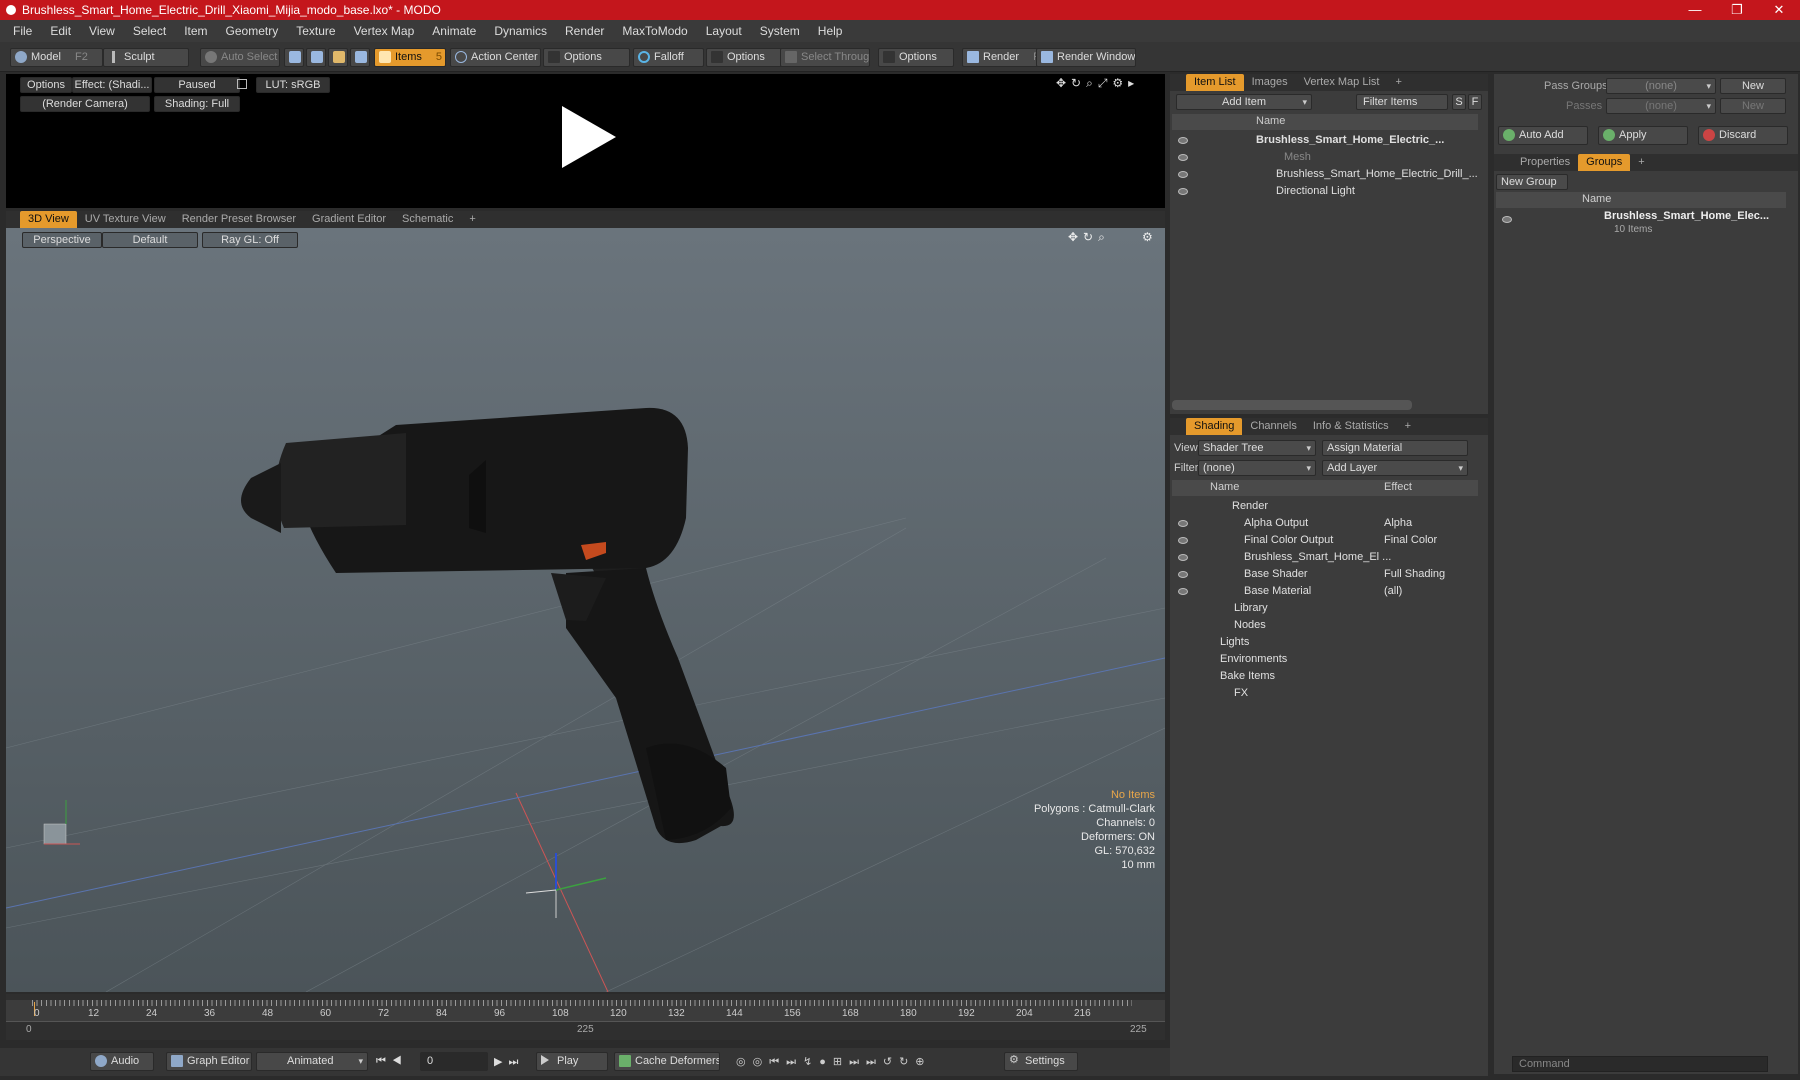  What do you see at coordinates (1604, 162) in the screenshot?
I see `tab-groups: Groups` at bounding box center [1604, 162].